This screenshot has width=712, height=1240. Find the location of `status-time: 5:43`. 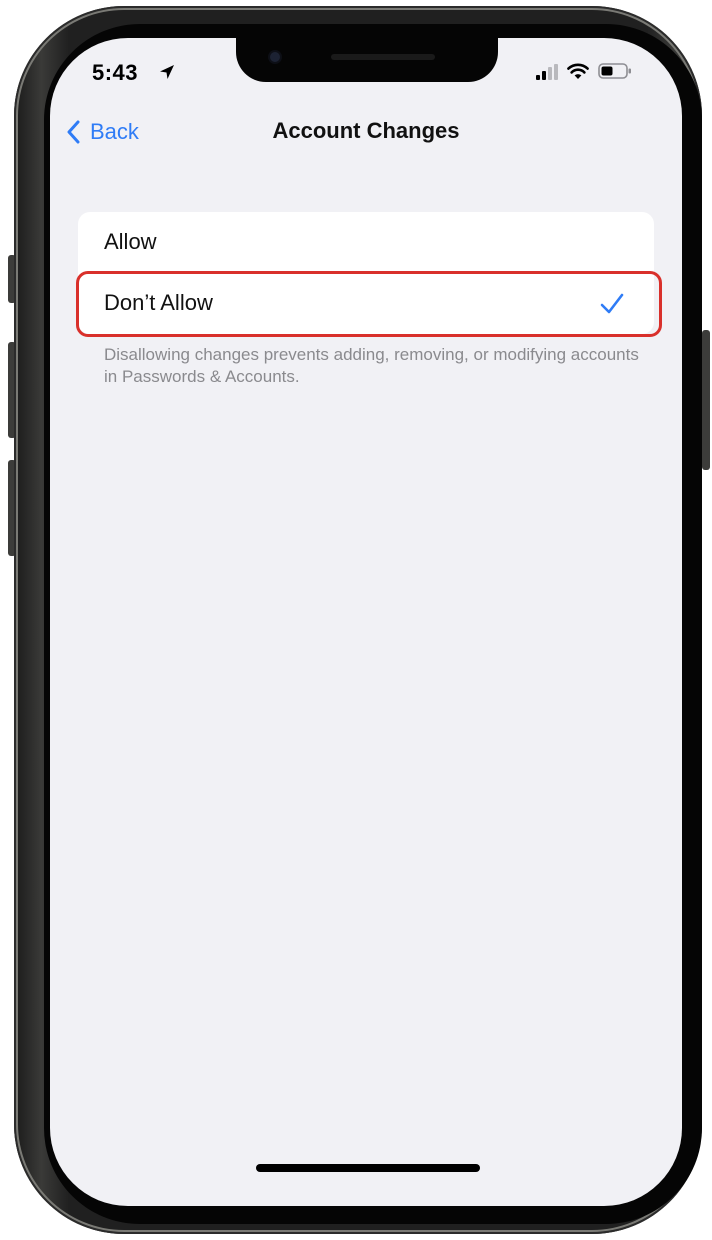

status-time: 5:43 is located at coordinates (115, 72).